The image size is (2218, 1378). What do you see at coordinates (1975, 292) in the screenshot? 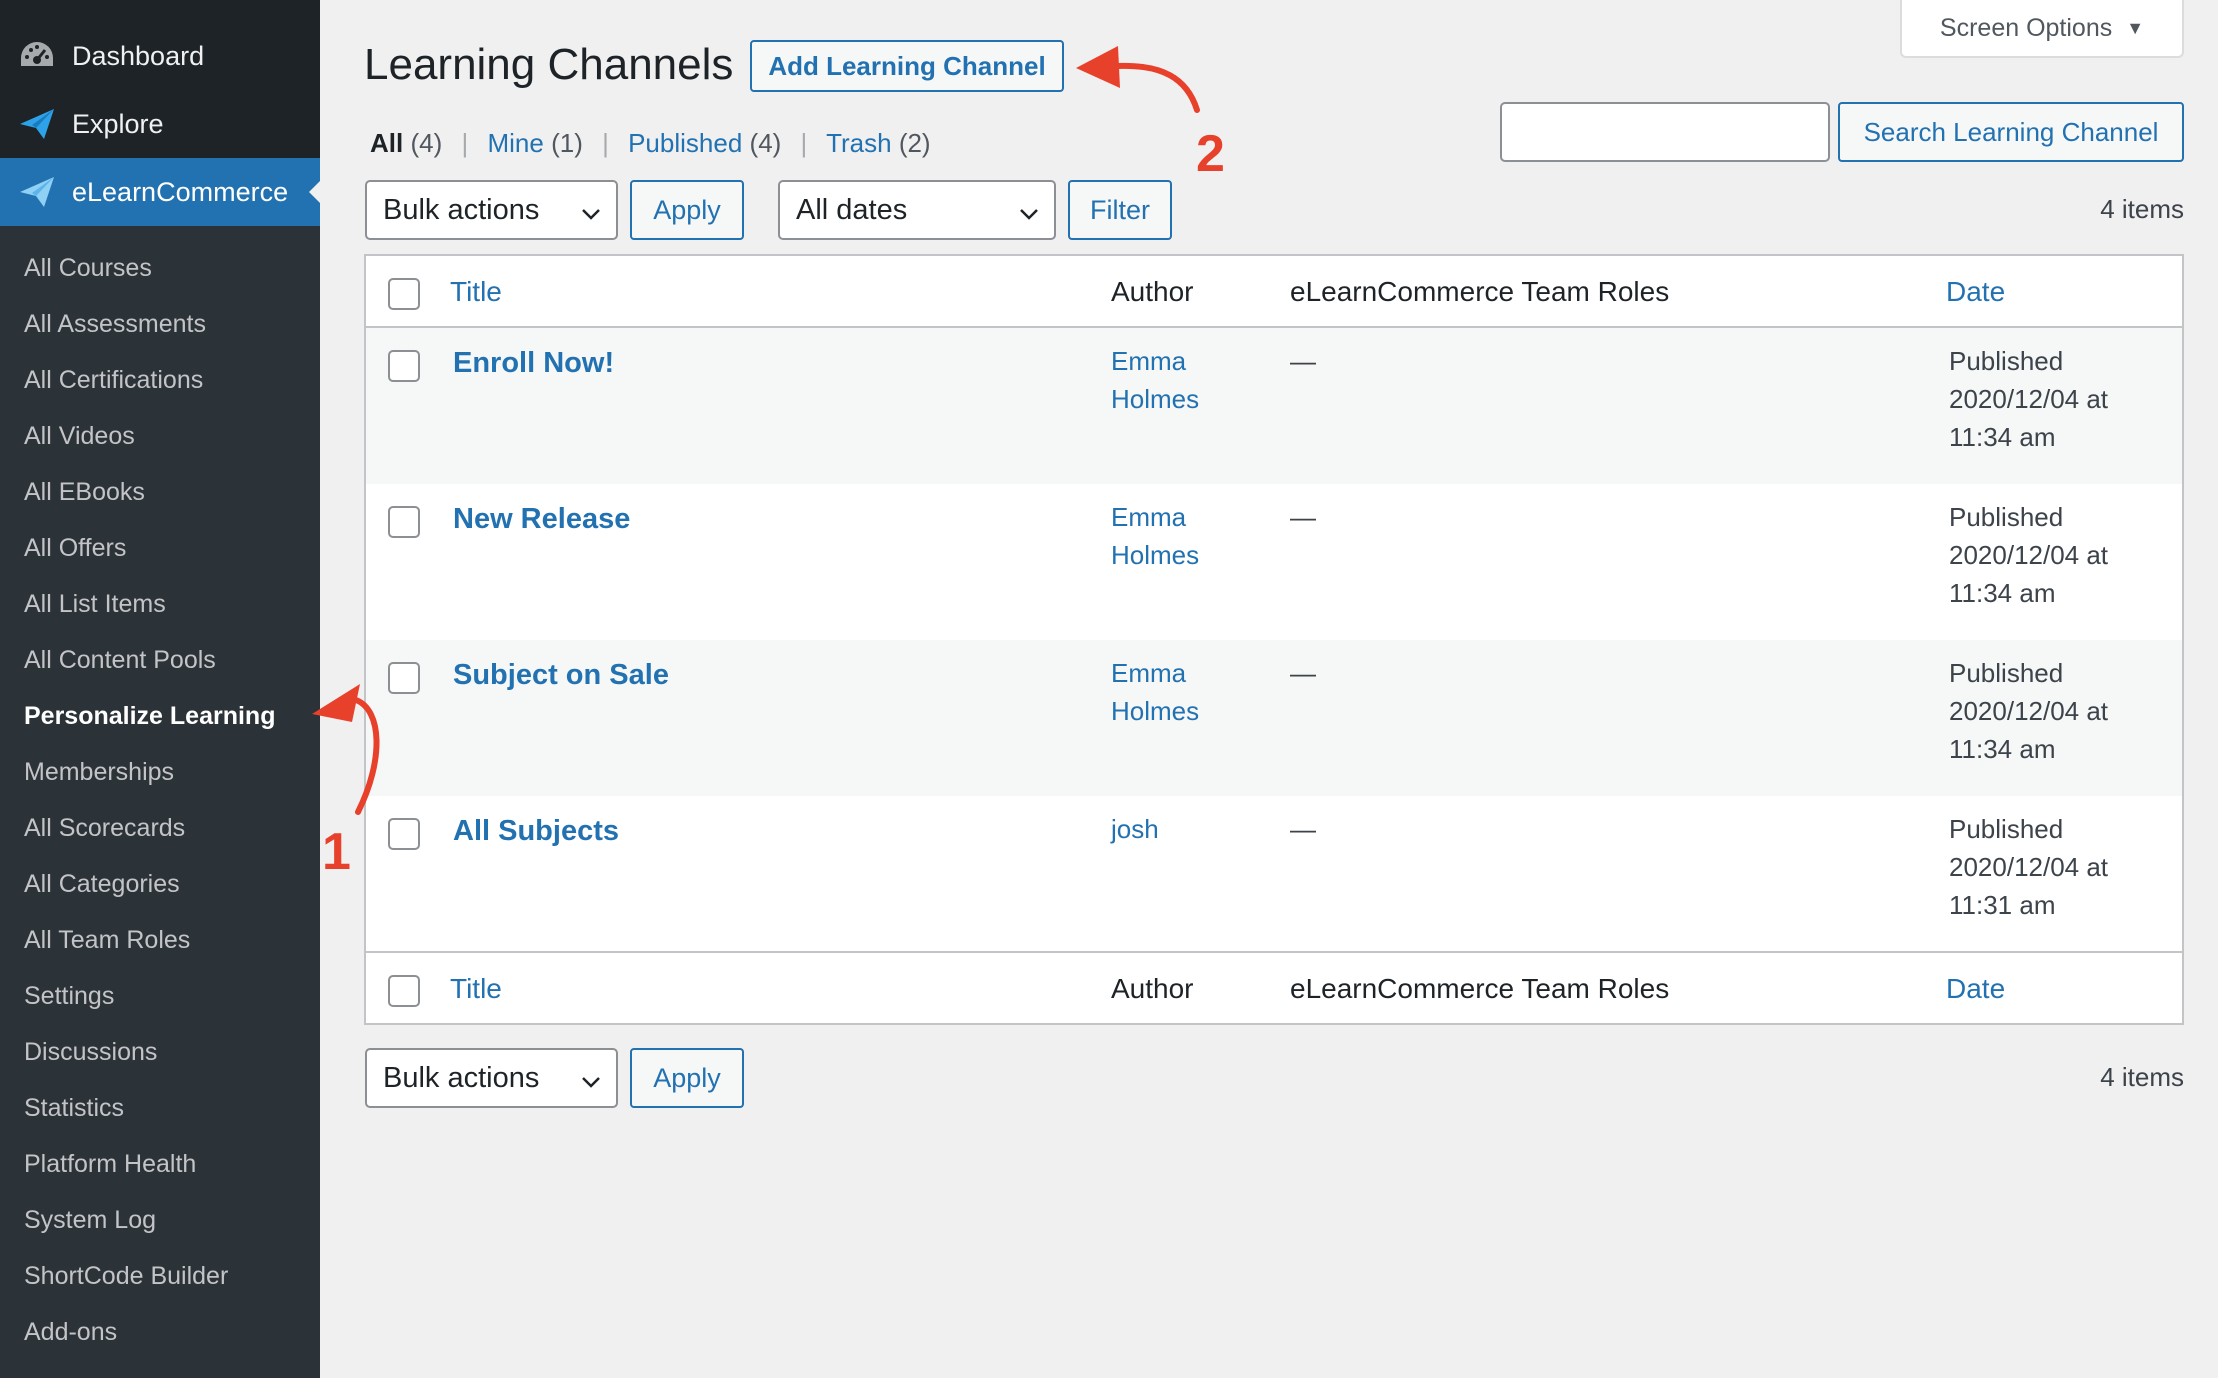
I see `column-date-header: Date` at bounding box center [1975, 292].